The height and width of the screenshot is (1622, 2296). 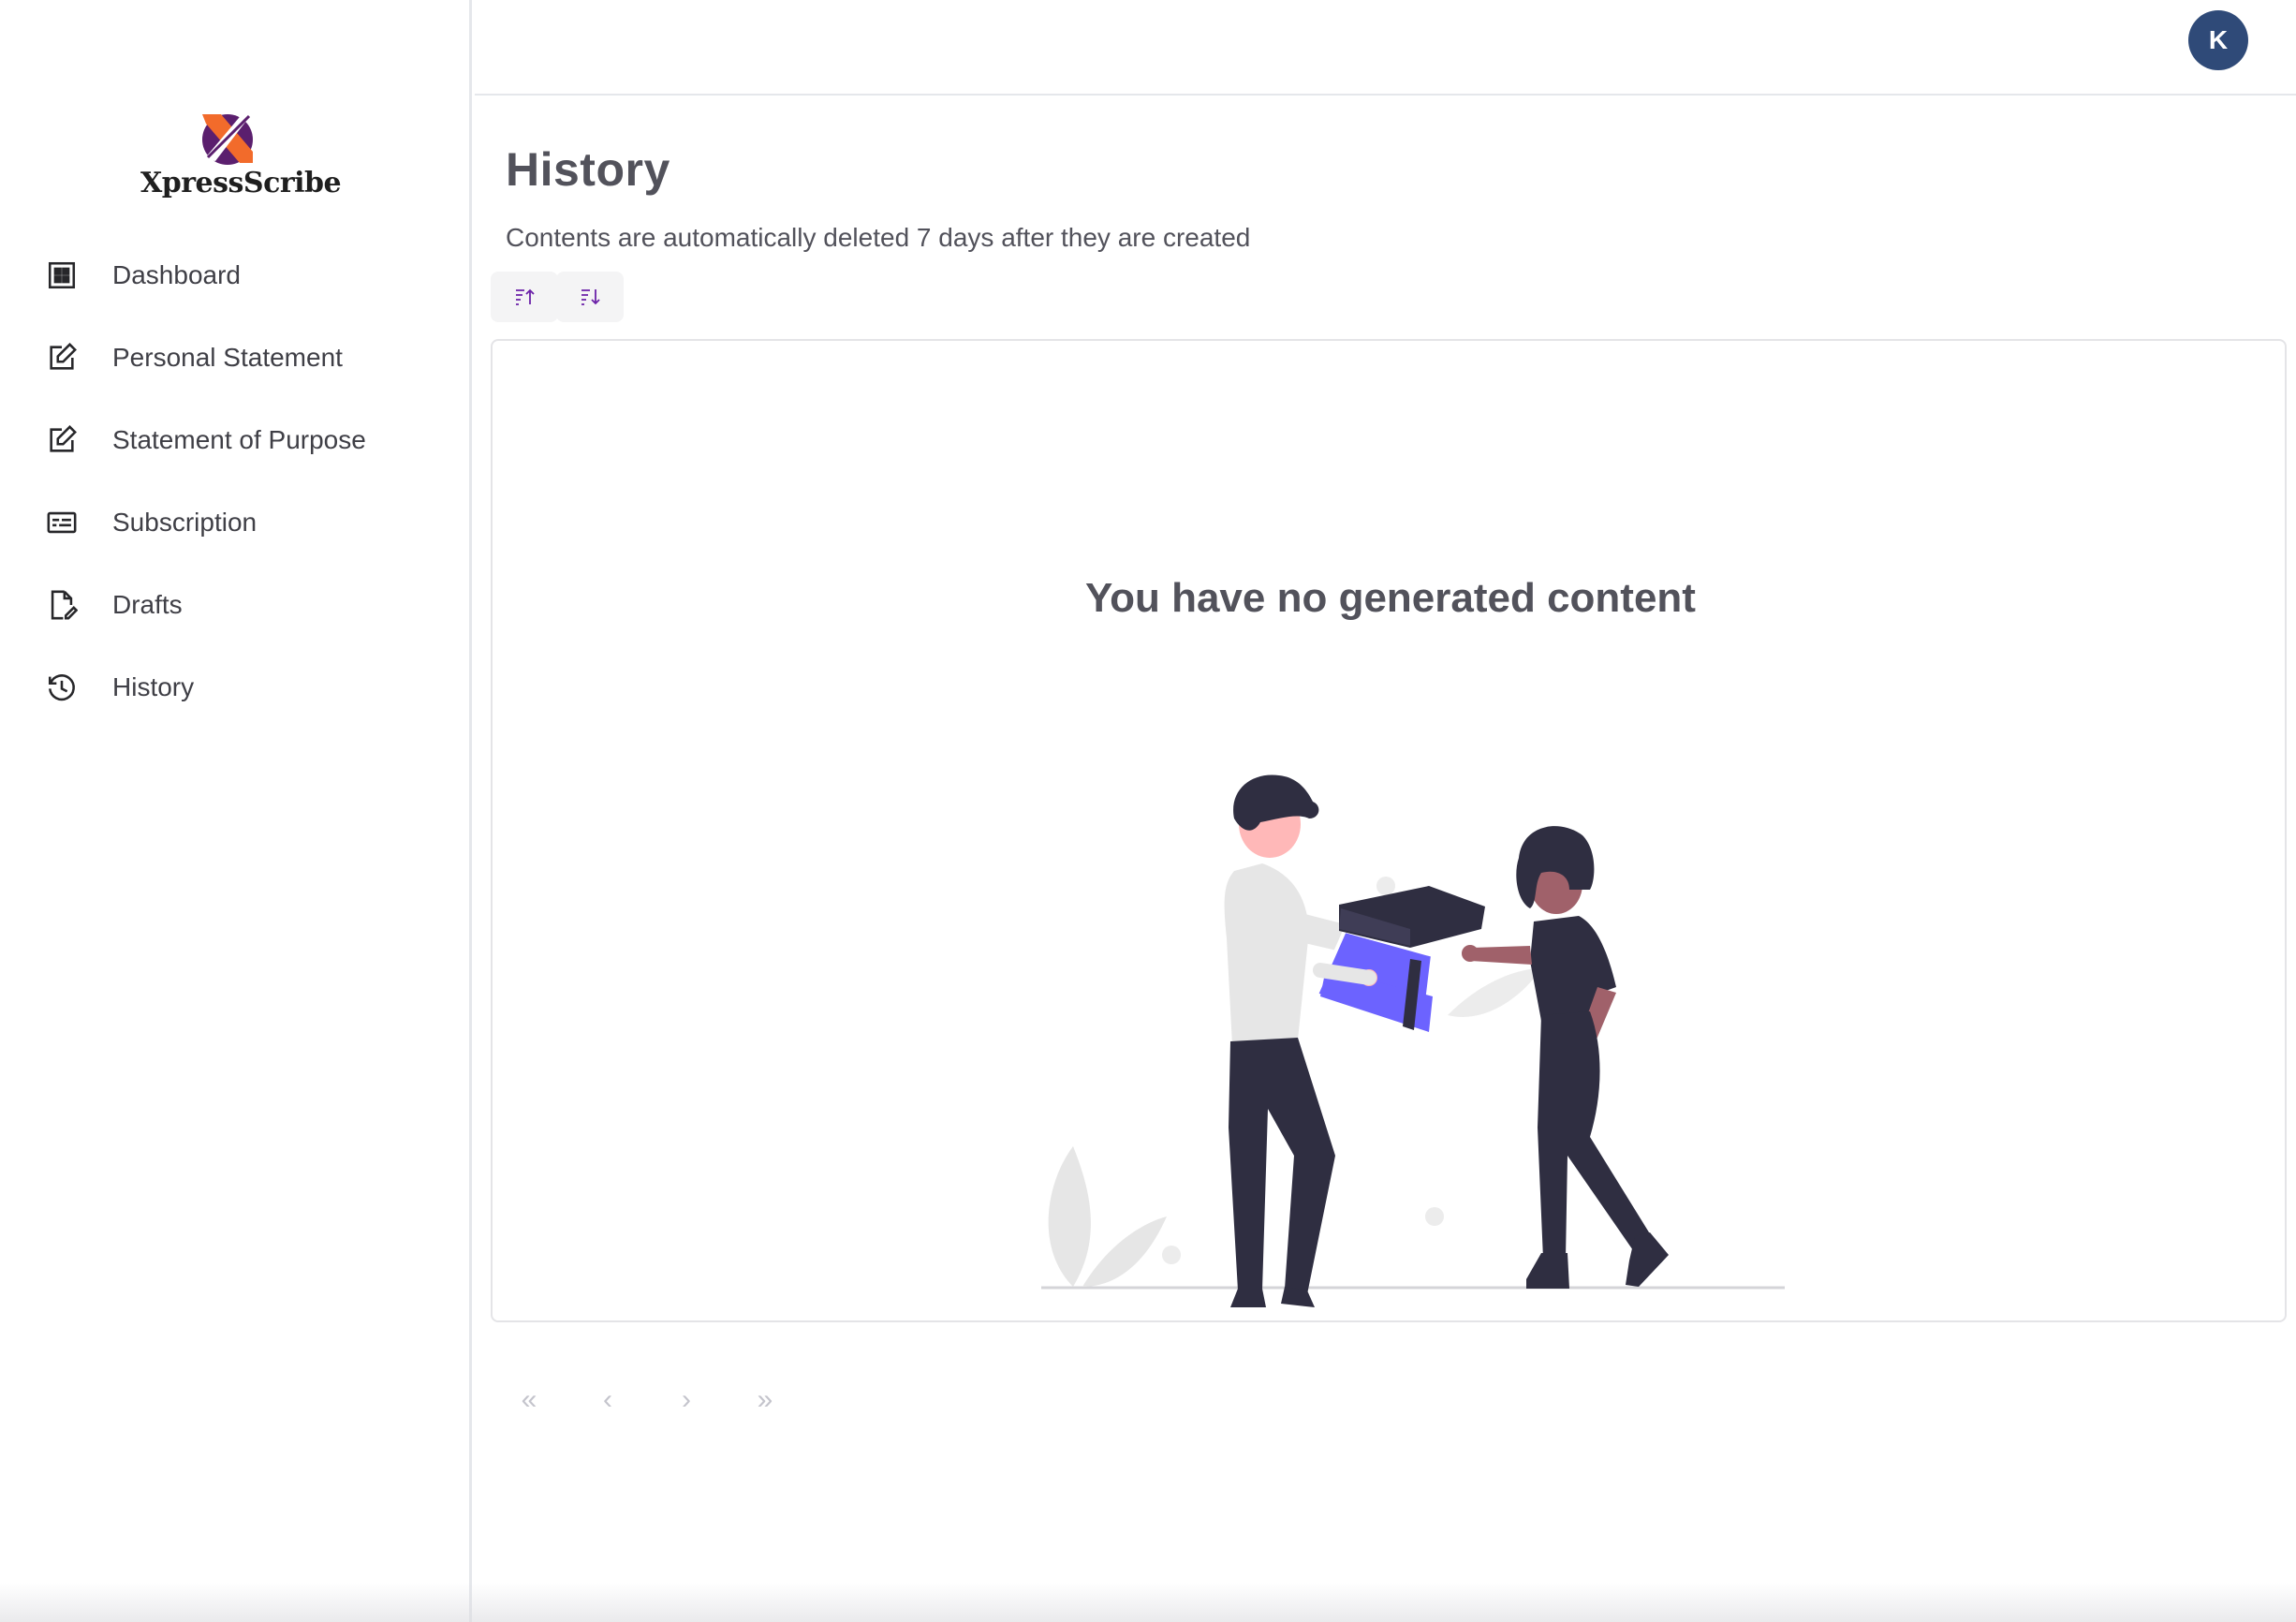 I want to click on sidebar-item-statement-of-purpose: Statement of Purpose, so click(x=247, y=440).